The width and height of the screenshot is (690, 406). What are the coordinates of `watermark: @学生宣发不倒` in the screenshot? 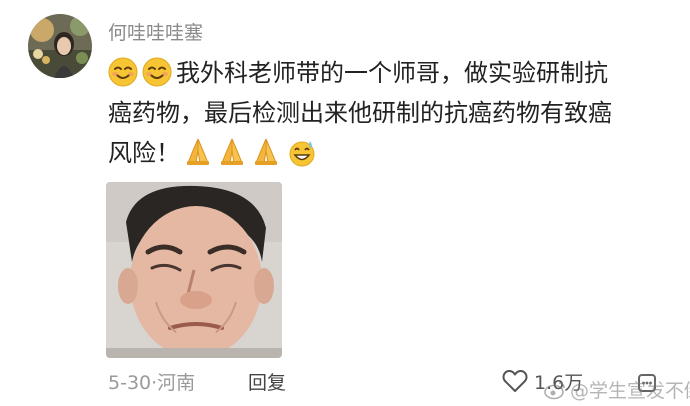 It's located at (617, 389).